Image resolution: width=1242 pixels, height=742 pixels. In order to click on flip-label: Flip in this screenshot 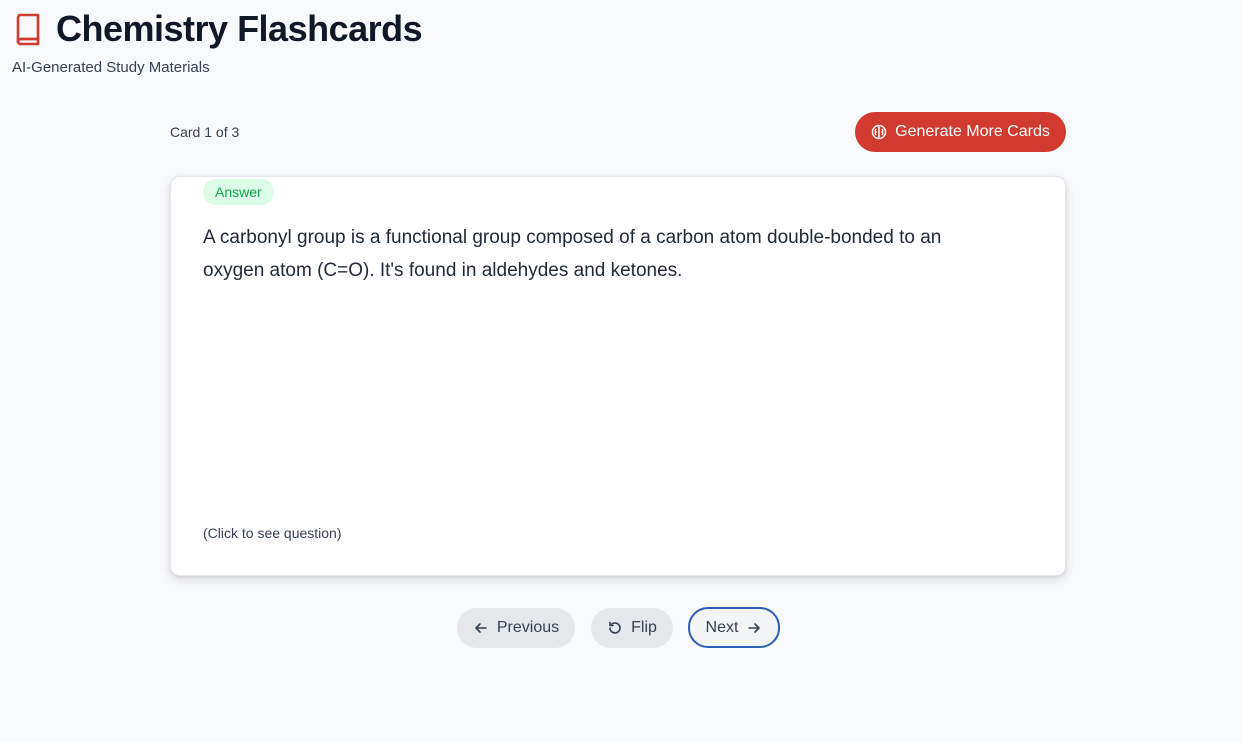, I will do `click(644, 627)`.